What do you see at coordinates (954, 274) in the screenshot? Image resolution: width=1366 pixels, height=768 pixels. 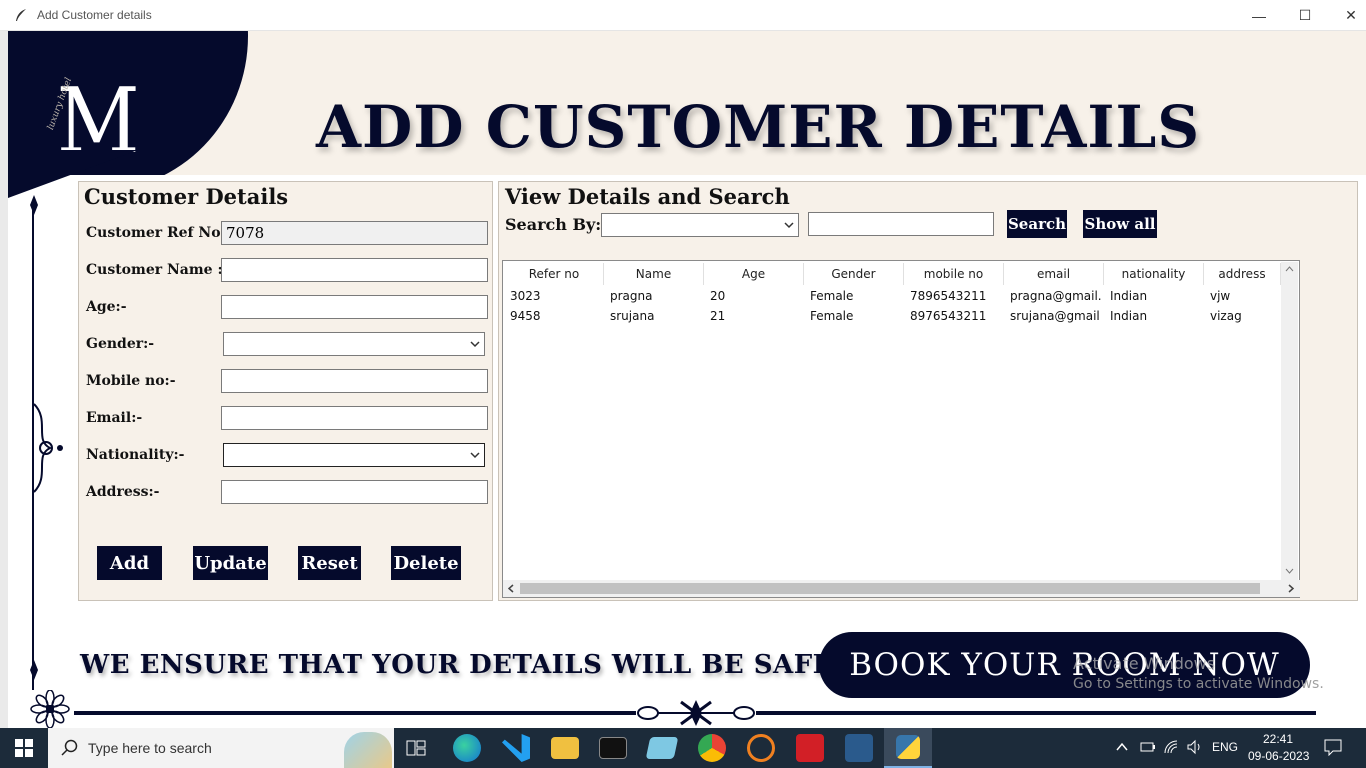 I see `column-header: mobile no` at bounding box center [954, 274].